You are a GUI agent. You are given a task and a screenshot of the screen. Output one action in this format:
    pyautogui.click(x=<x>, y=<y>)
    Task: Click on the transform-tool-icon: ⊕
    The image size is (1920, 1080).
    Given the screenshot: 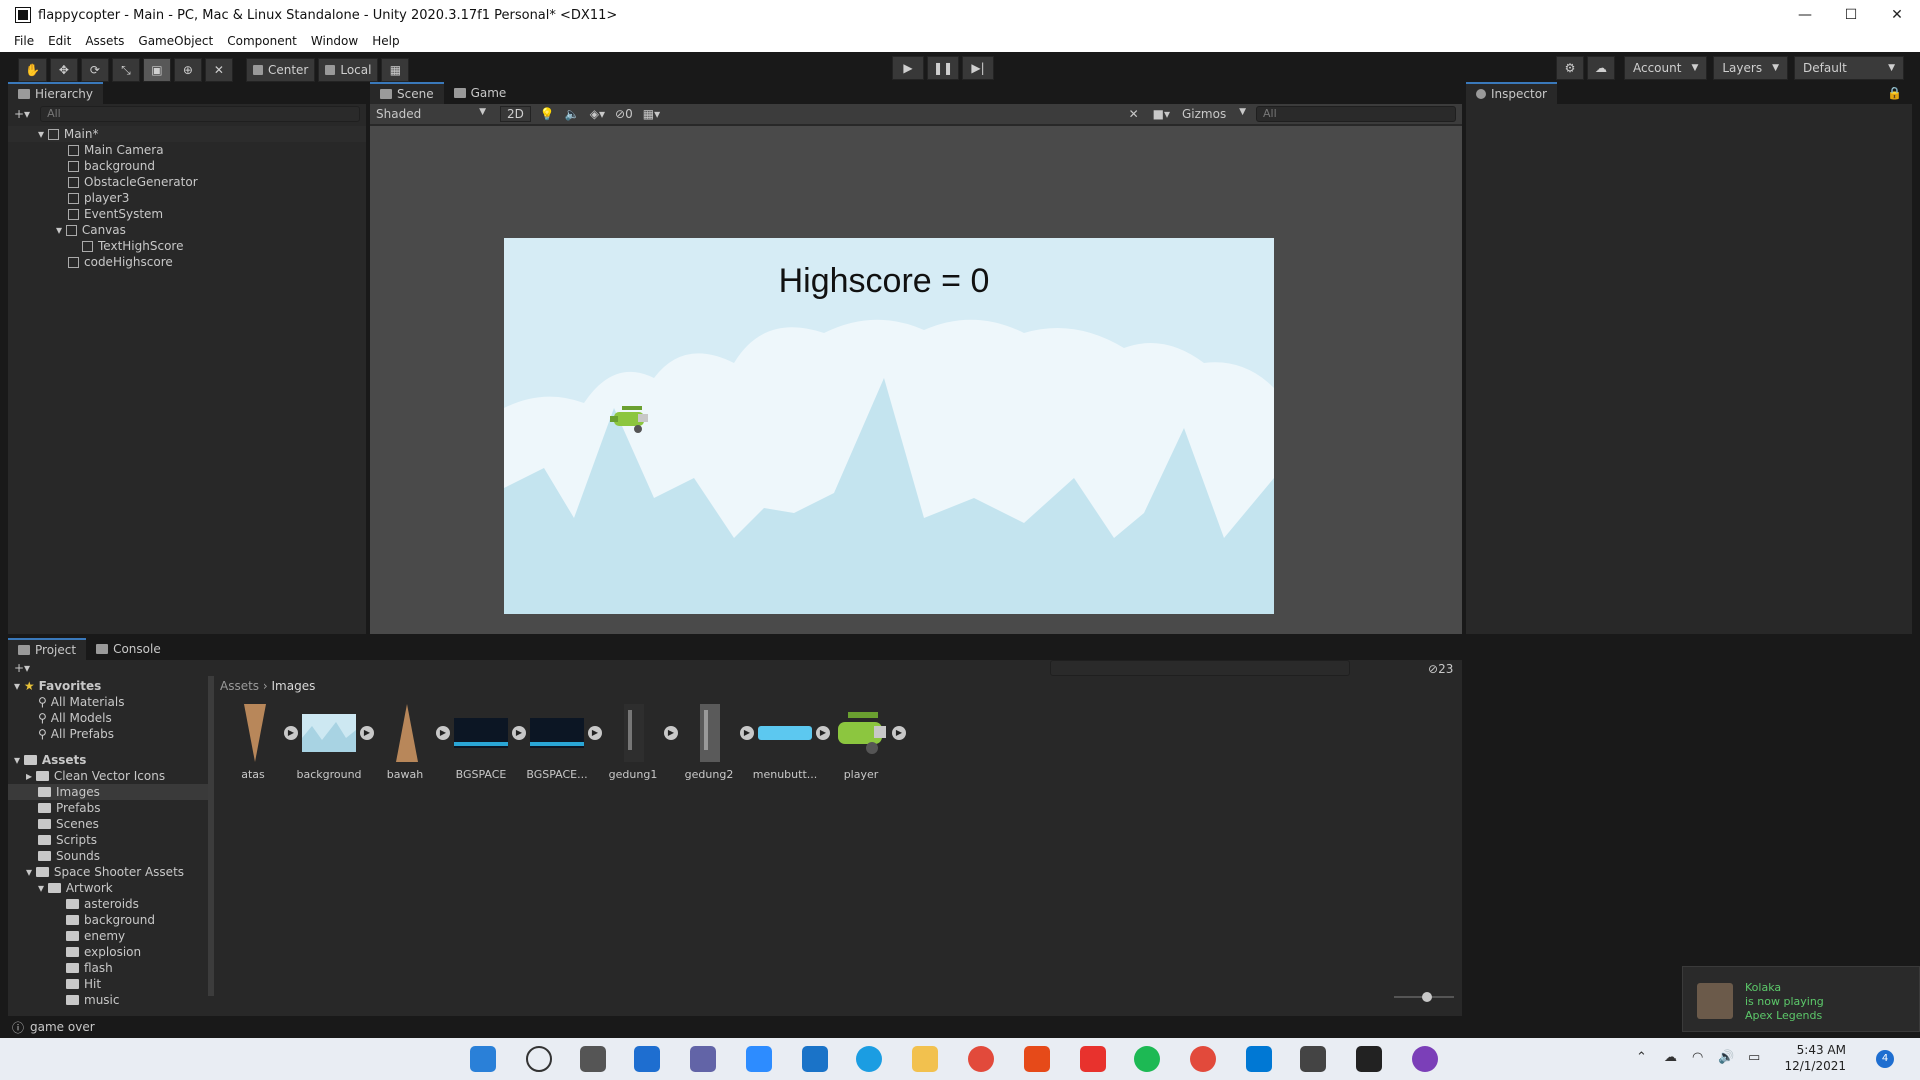 What is the action you would take?
    pyautogui.click(x=187, y=70)
    